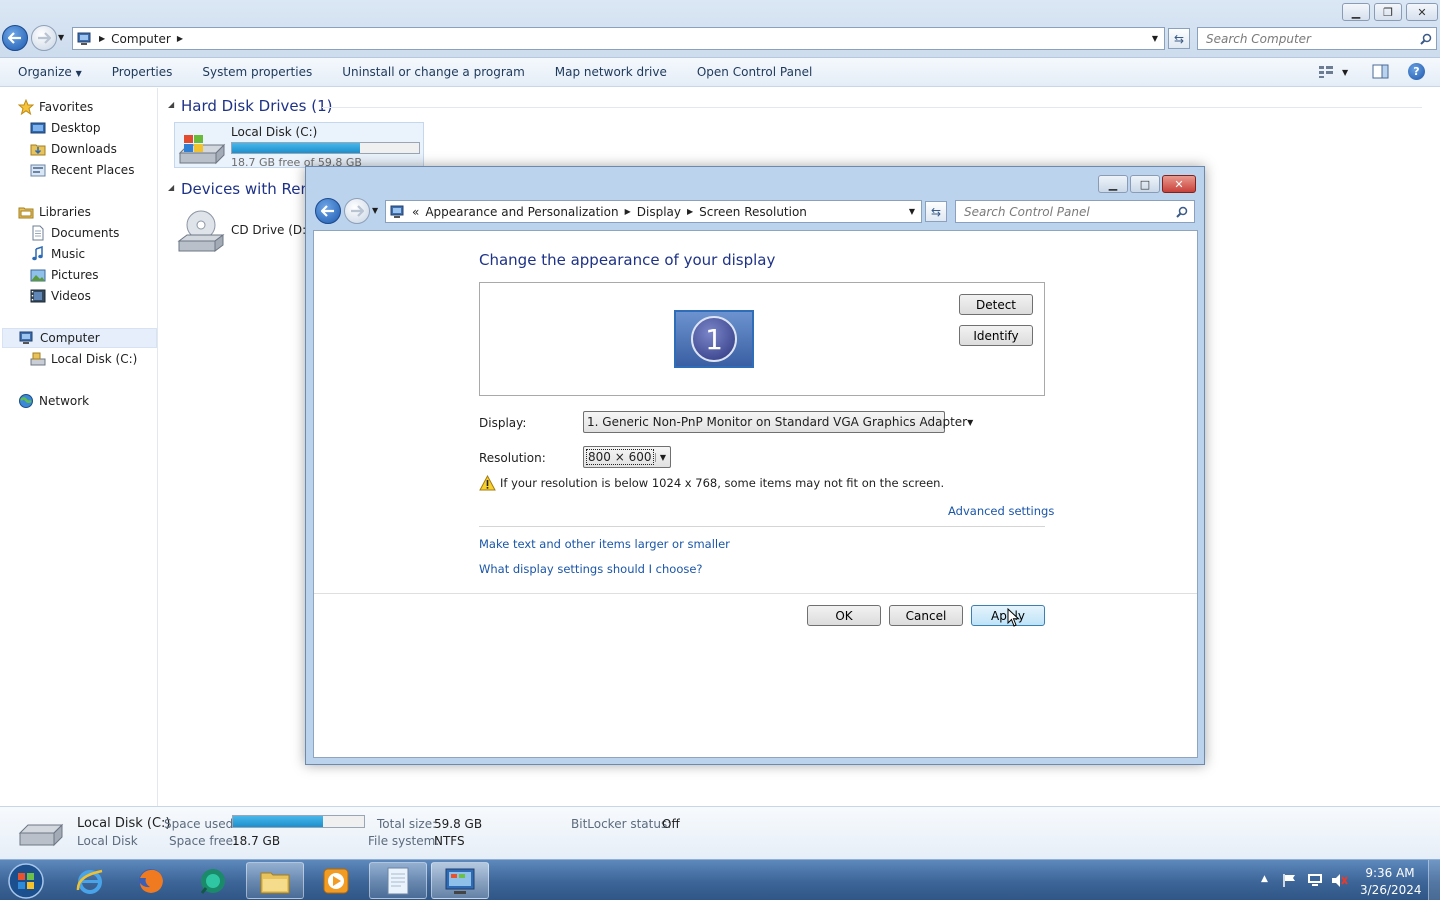  I want to click on taskbar-app-globe, so click(213, 880).